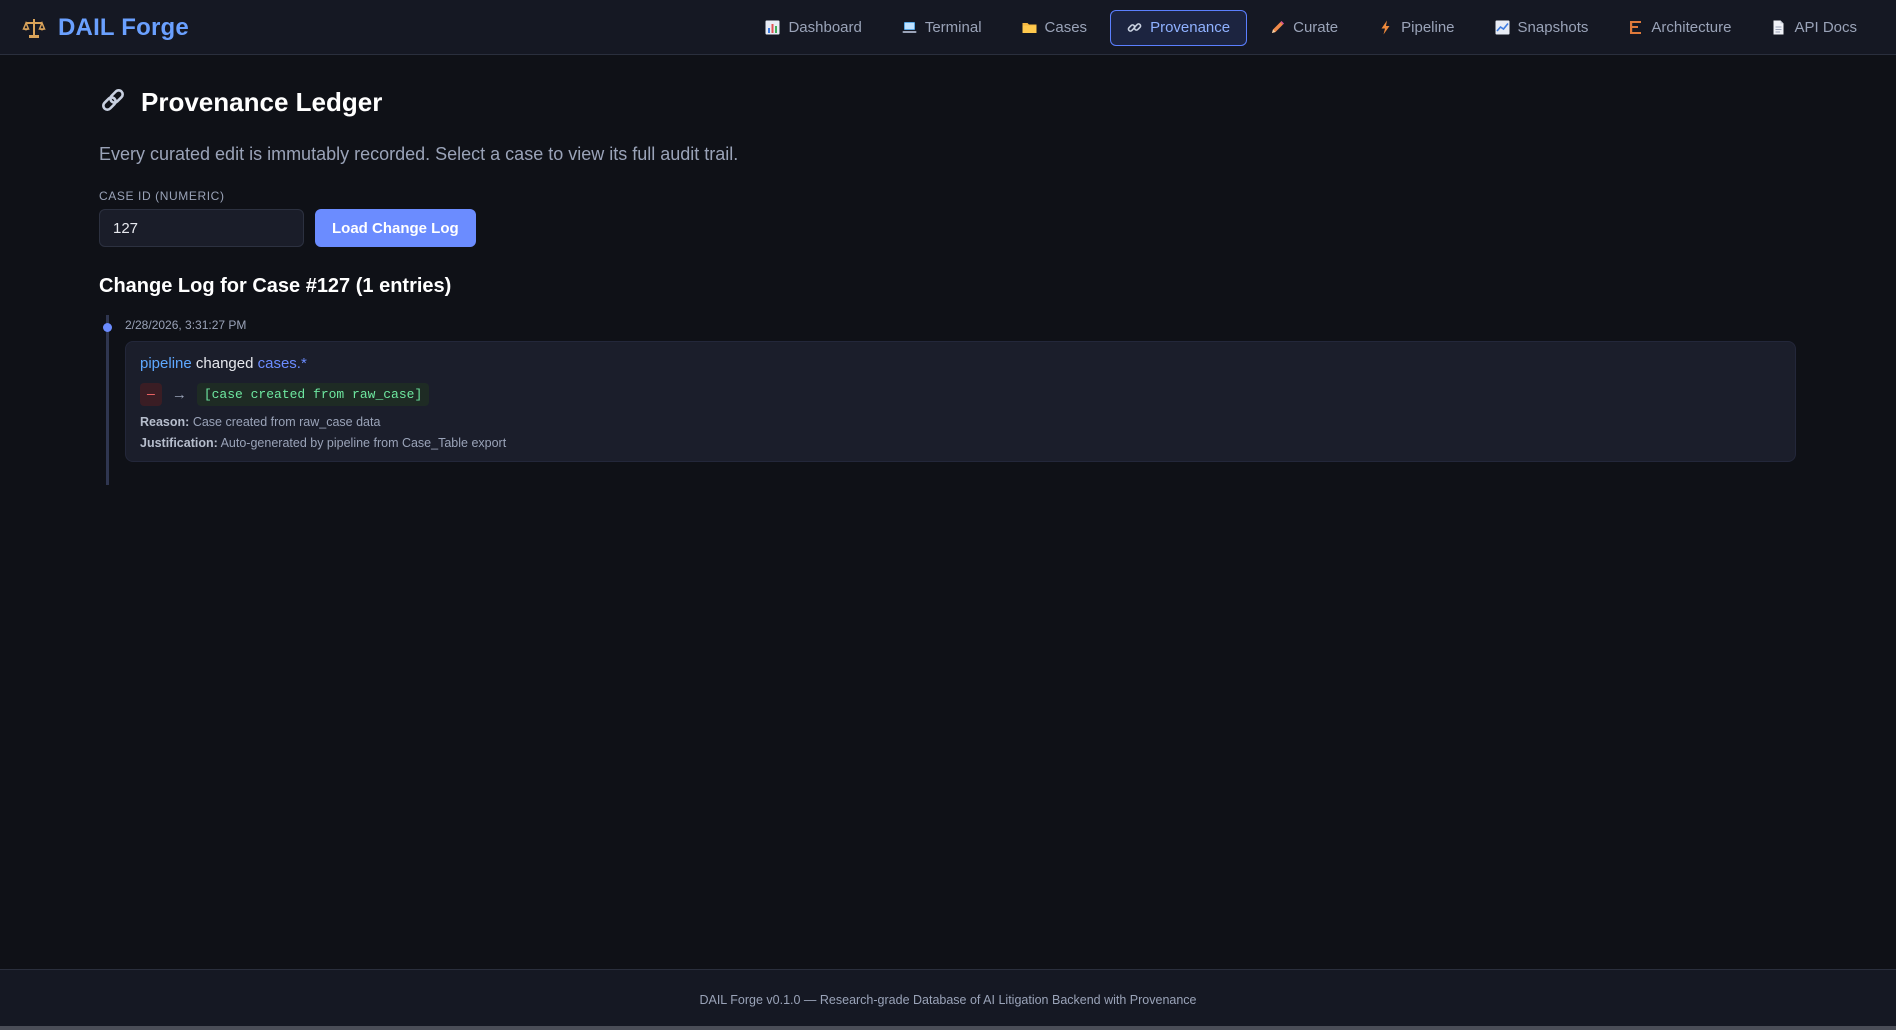  Describe the element at coordinates (1277, 27) in the screenshot. I see `pencil-icon` at that location.